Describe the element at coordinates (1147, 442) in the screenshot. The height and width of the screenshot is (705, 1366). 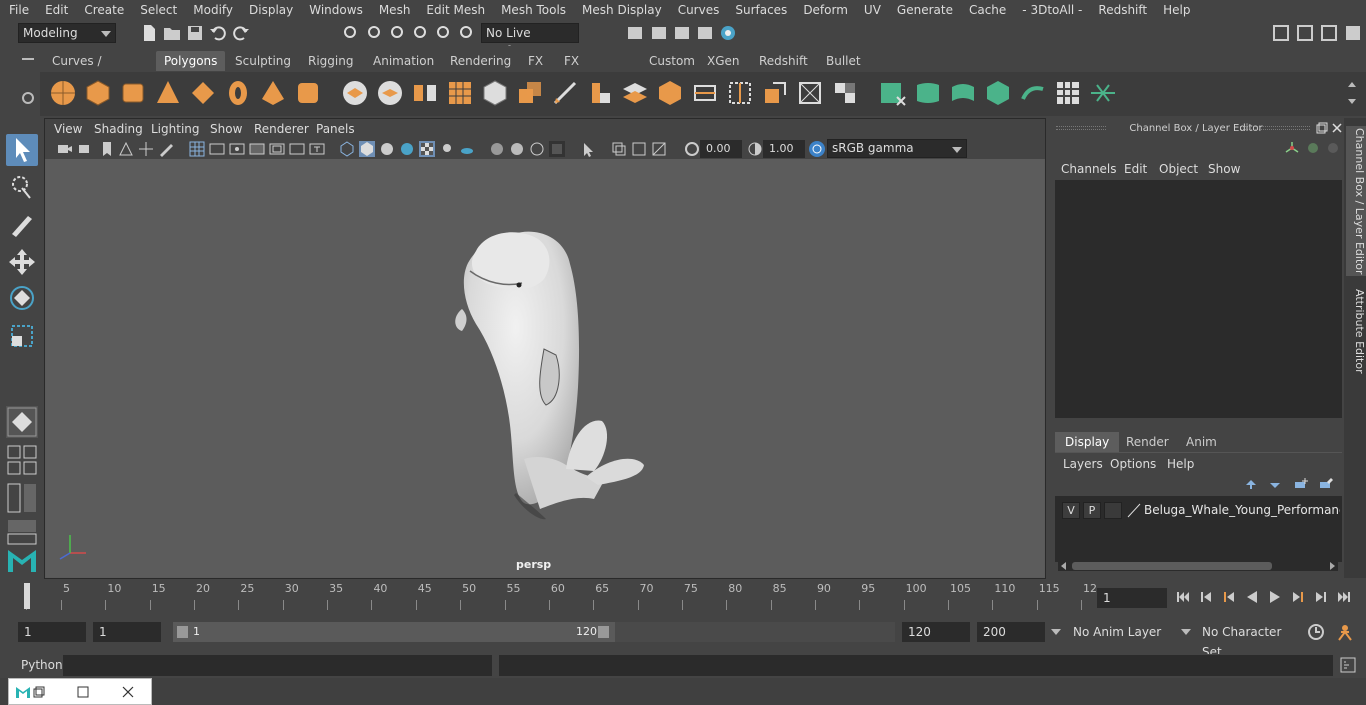
I see `layer-tab-render: Render` at that location.